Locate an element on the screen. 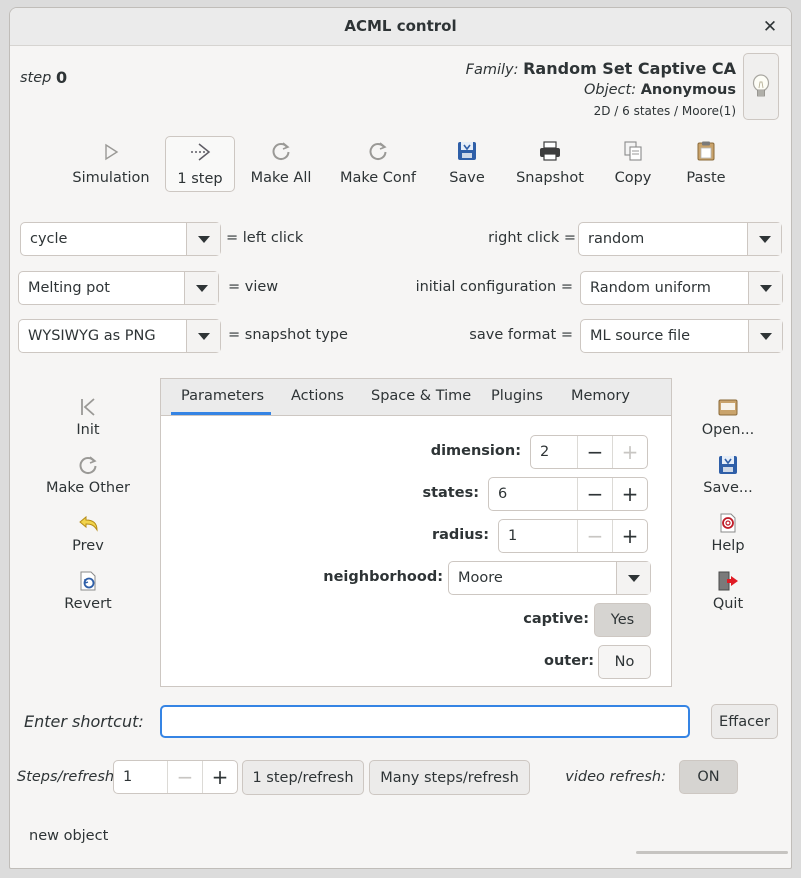  captive-toggle: Yes is located at coordinates (622, 620).